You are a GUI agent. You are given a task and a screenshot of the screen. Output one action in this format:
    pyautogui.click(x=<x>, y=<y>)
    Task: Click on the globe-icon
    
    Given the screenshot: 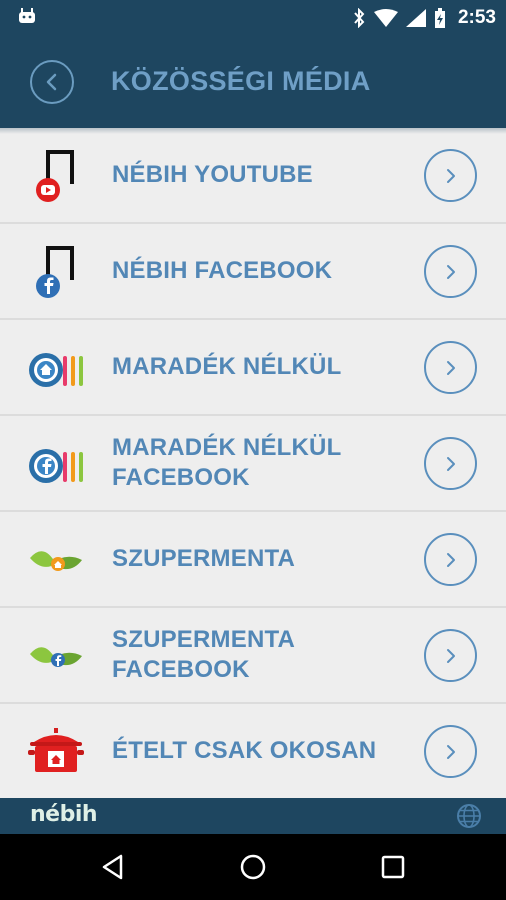 What is the action you would take?
    pyautogui.click(x=469, y=816)
    